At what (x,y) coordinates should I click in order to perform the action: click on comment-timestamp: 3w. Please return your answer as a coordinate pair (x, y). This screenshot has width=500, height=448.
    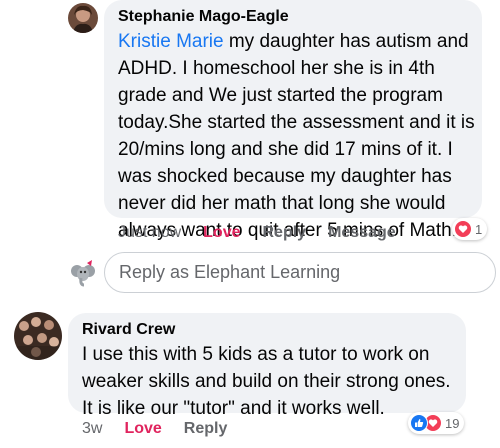
    Looking at the image, I should click on (92, 429).